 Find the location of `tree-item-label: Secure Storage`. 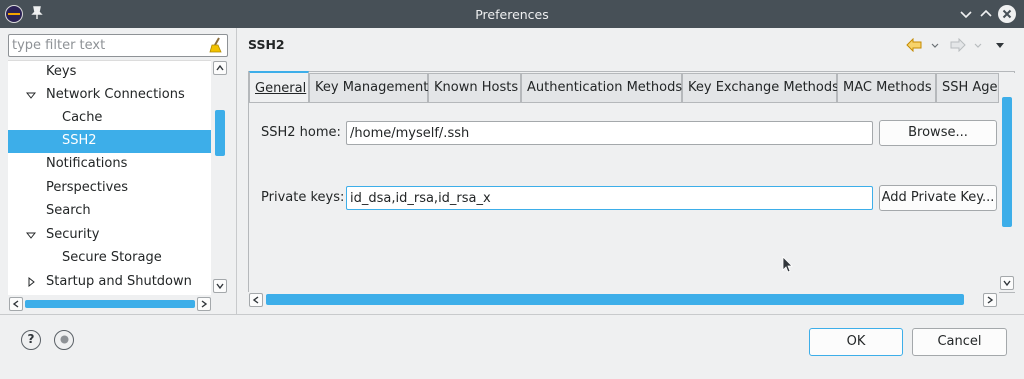

tree-item-label: Secure Storage is located at coordinates (112, 257).